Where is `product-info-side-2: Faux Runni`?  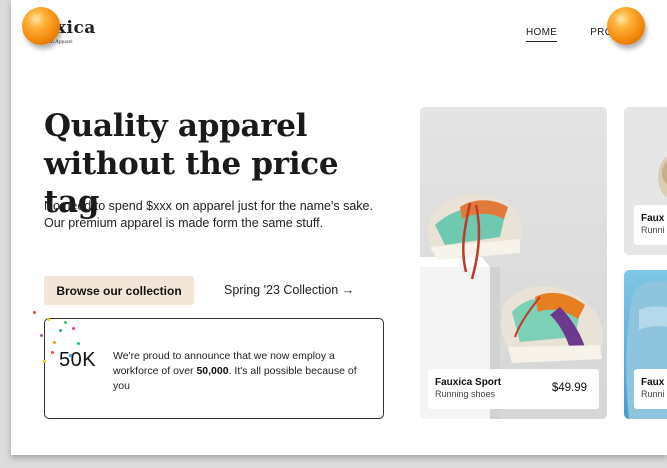
product-info-side-2: Faux Runni is located at coordinates (650, 389).